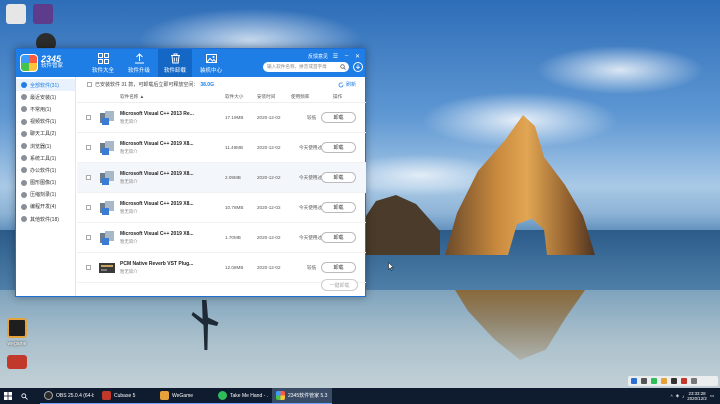 The image size is (720, 404). What do you see at coordinates (672, 396) in the screenshot?
I see `tray-chevron-icon: ^` at bounding box center [672, 396].